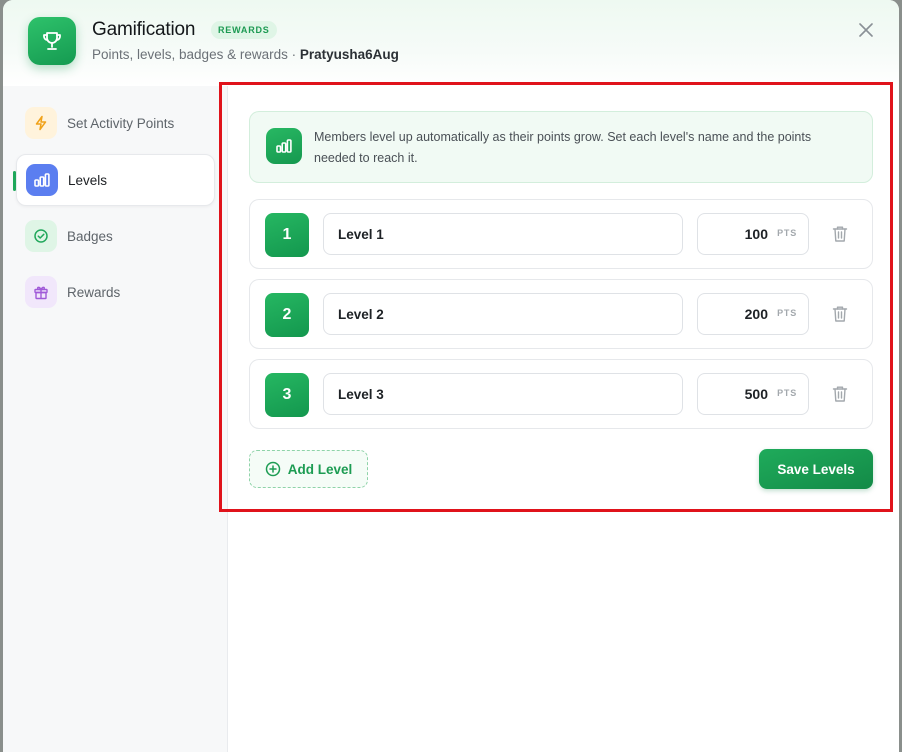 The image size is (902, 752). Describe the element at coordinates (41, 236) in the screenshot. I see `check-circle-icon` at that location.